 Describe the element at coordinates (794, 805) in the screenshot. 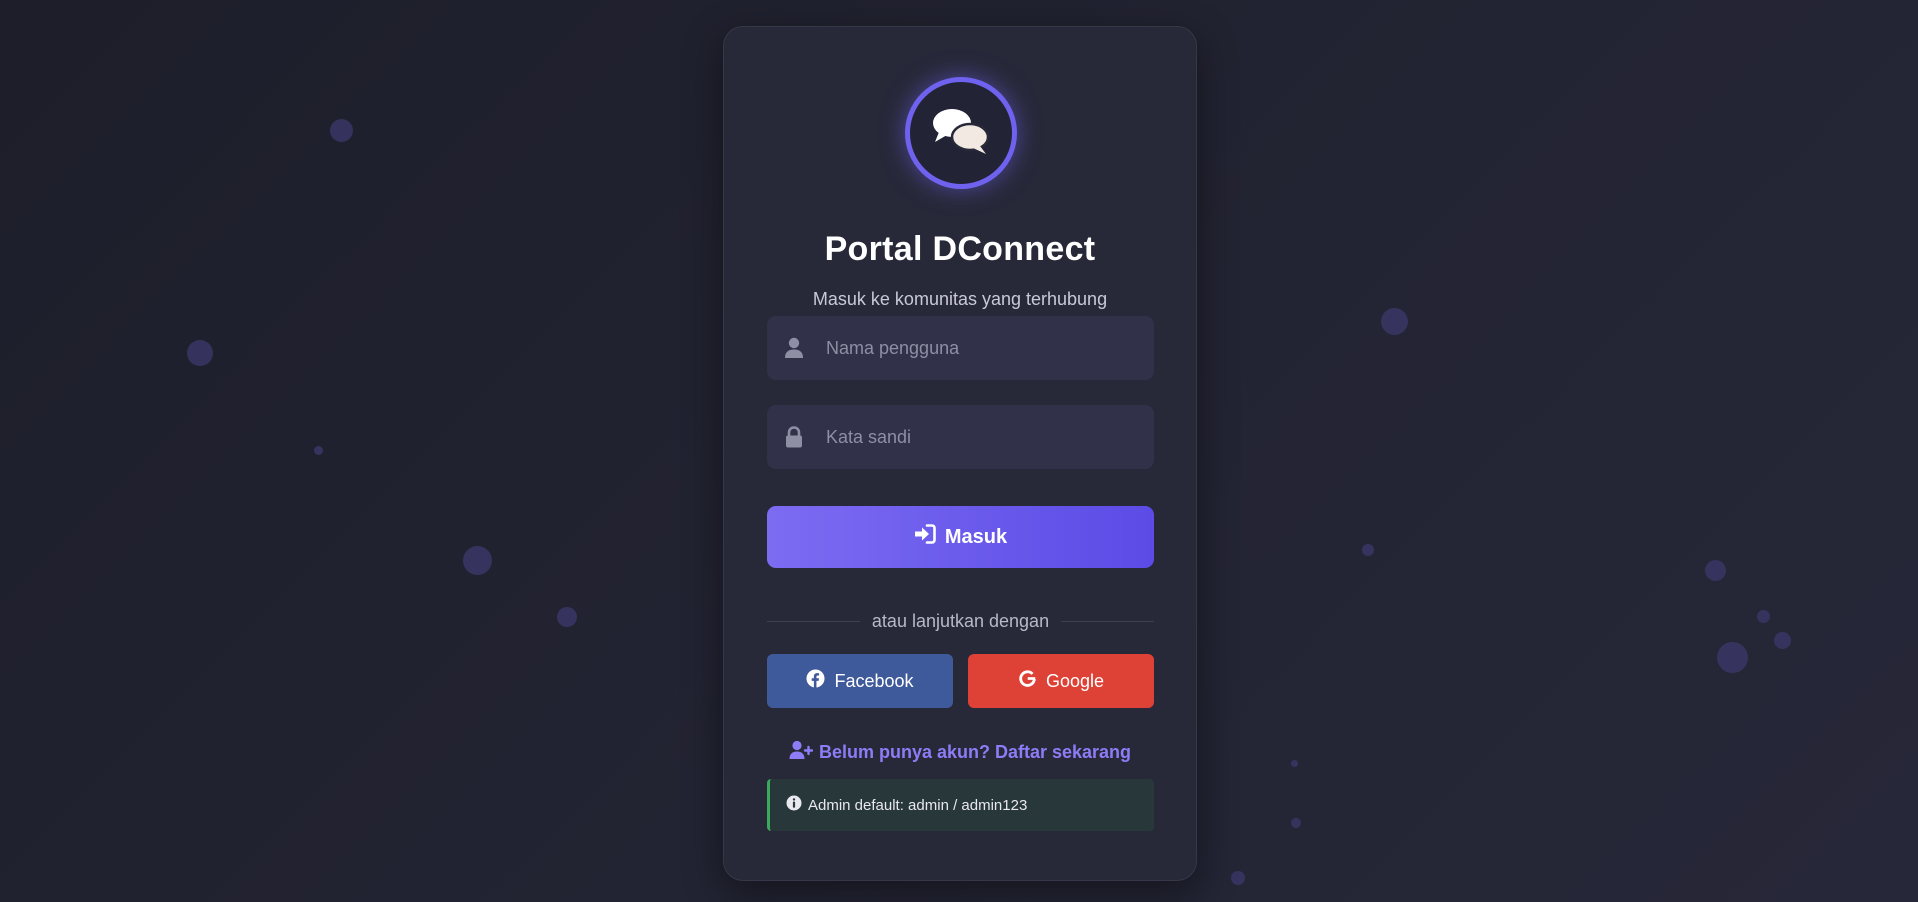

I see `info-icon` at that location.